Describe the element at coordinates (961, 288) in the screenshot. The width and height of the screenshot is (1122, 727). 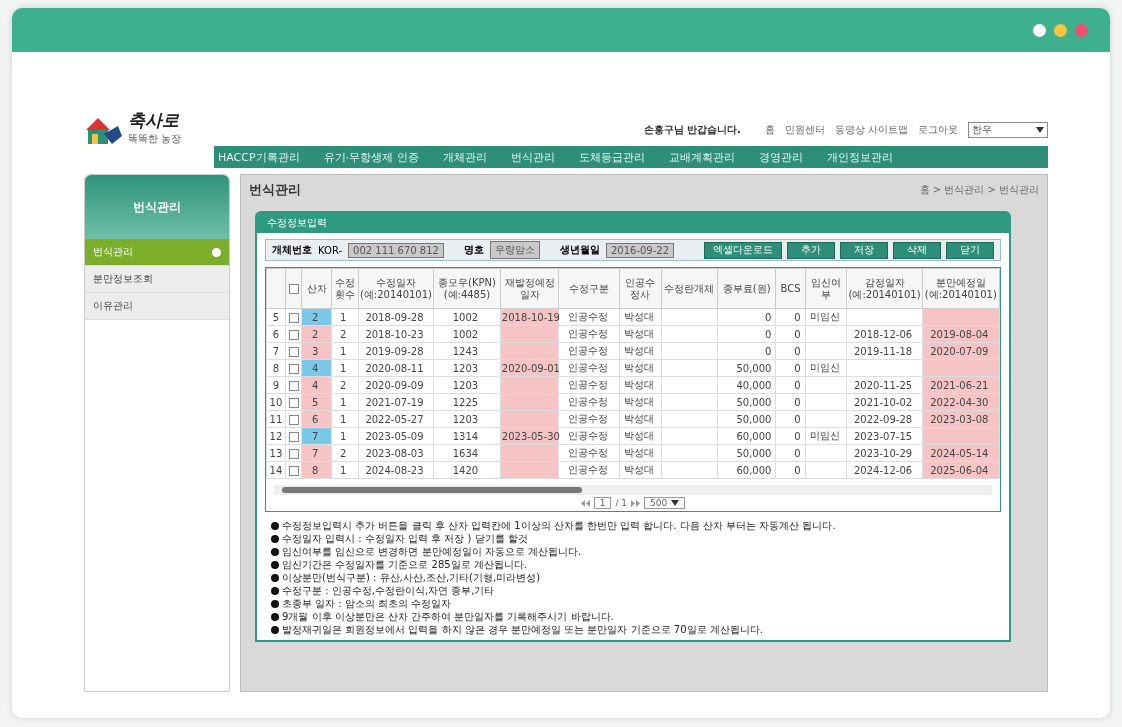
I see `column-header: 분만예정일 (예:20140101)` at that location.